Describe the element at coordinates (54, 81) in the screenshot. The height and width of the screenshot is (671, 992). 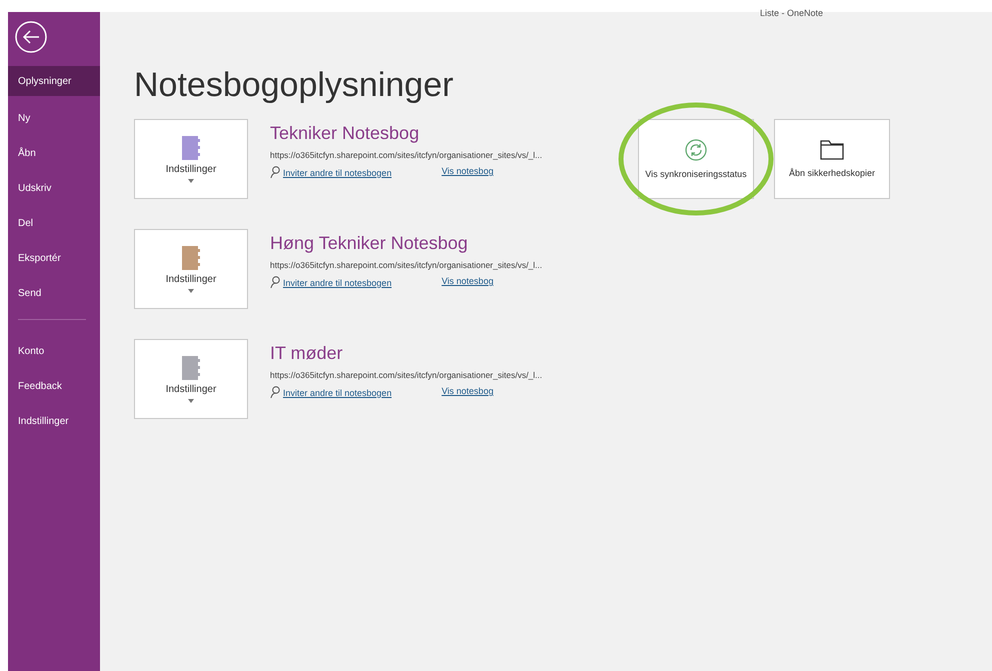
I see `sidebar-item: Oplysninger` at that location.